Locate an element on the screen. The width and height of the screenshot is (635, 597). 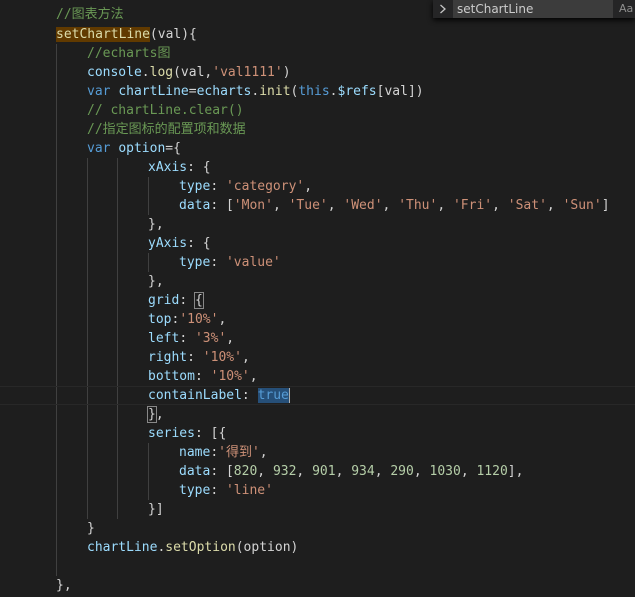
code-token: }] is located at coordinates (156, 509).